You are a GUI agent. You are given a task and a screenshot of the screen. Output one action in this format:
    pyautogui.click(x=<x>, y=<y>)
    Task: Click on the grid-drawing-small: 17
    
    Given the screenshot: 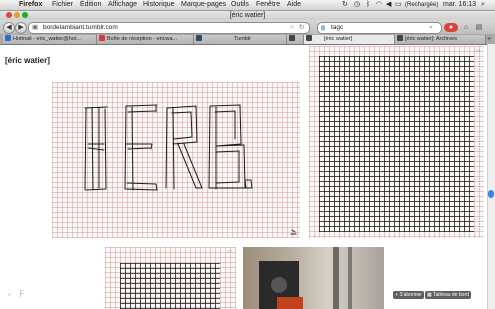 What is the action you would take?
    pyautogui.click(x=170, y=278)
    